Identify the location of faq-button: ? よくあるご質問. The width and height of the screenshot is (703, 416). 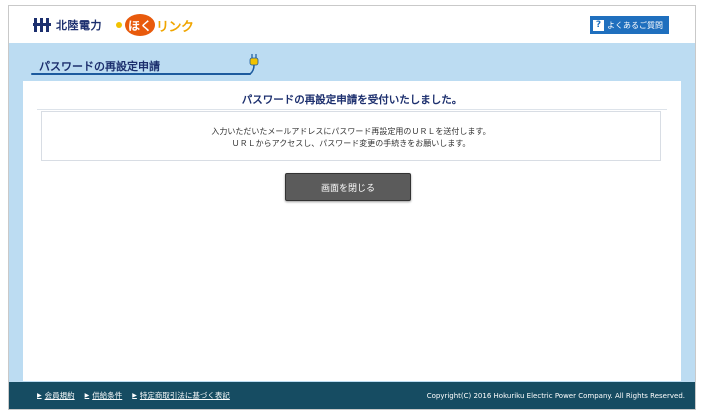
(629, 25).